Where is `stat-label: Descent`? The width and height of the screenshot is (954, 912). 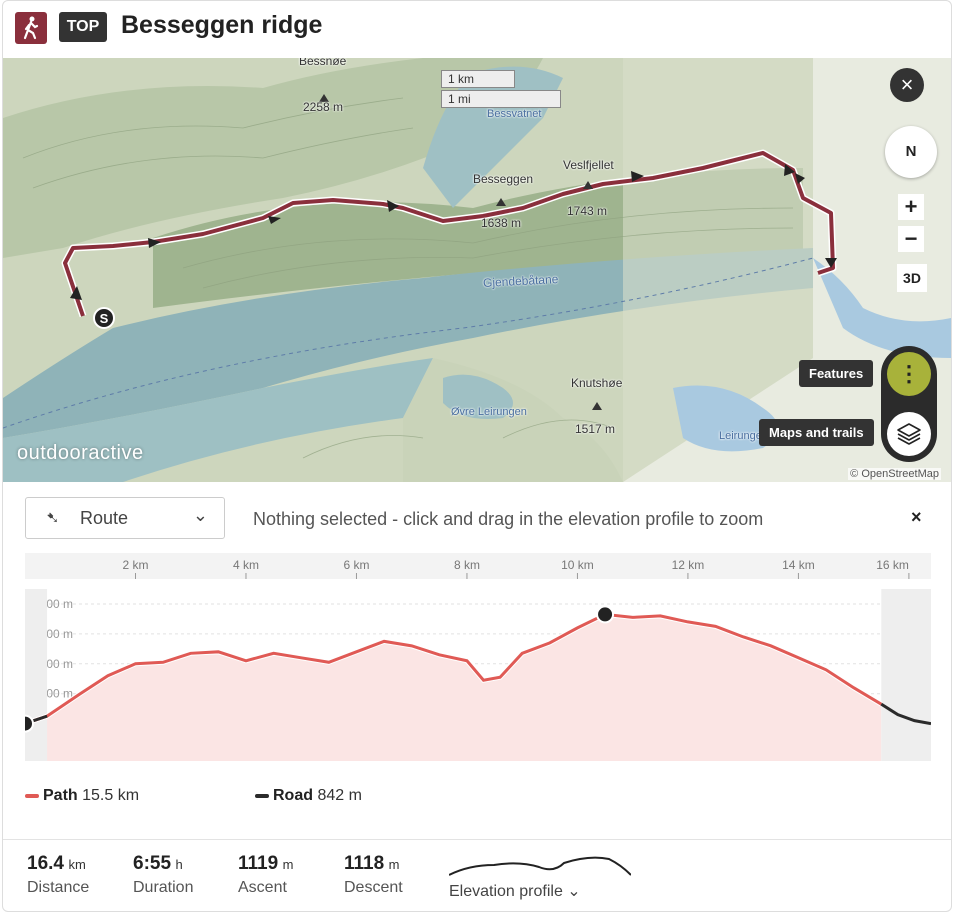
stat-label: Descent is located at coordinates (373, 887).